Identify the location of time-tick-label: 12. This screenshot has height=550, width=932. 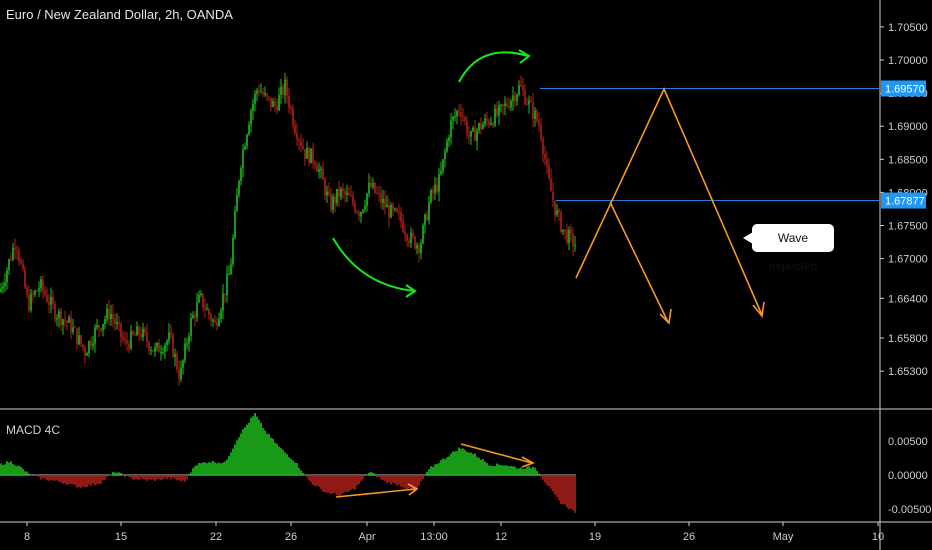
(501, 537).